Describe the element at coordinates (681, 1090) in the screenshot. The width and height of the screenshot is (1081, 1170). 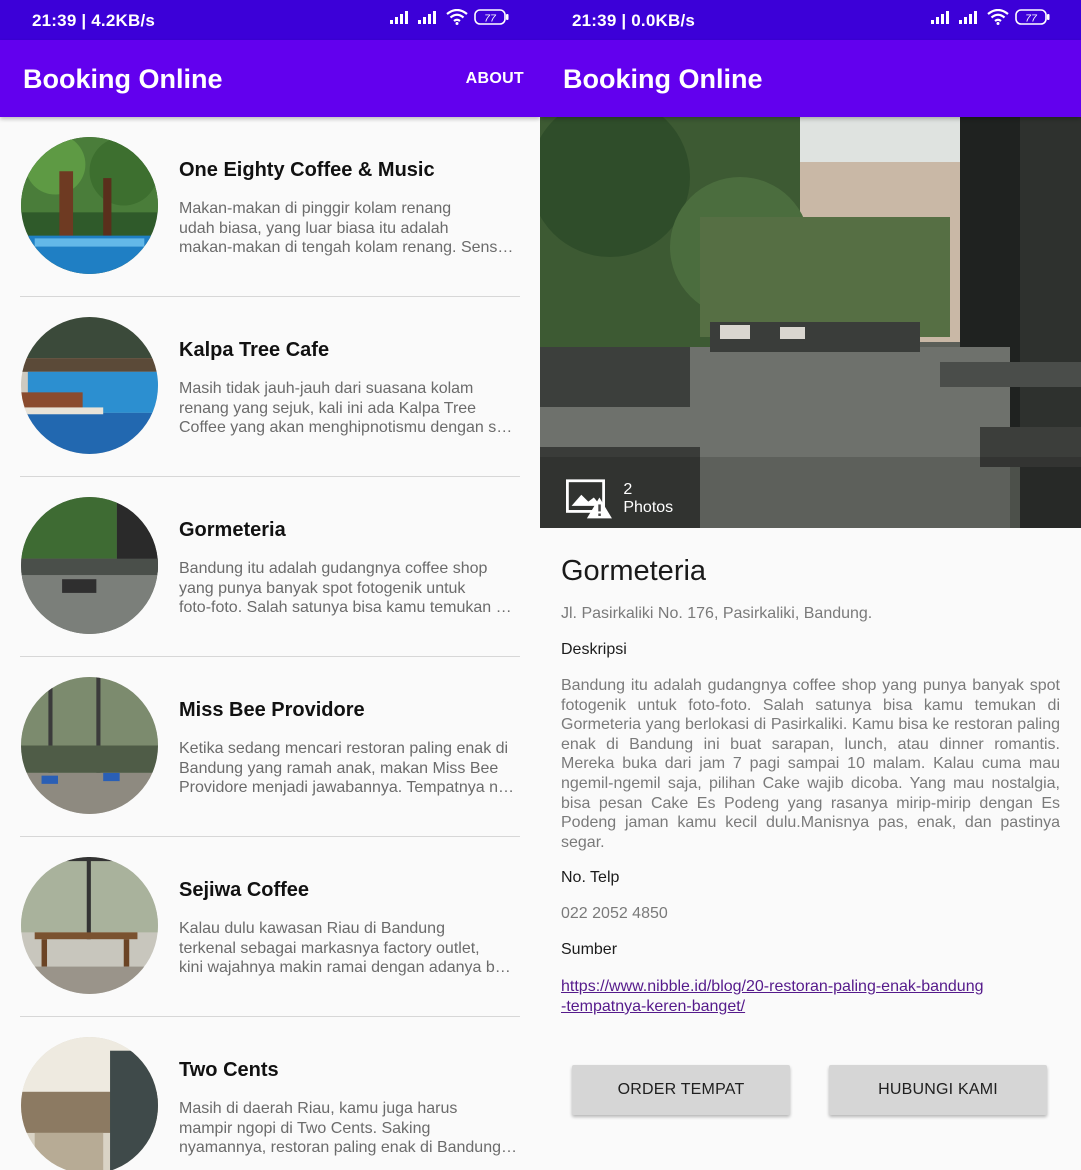
I see `order-place-button: ORDER TEMPAT` at that location.